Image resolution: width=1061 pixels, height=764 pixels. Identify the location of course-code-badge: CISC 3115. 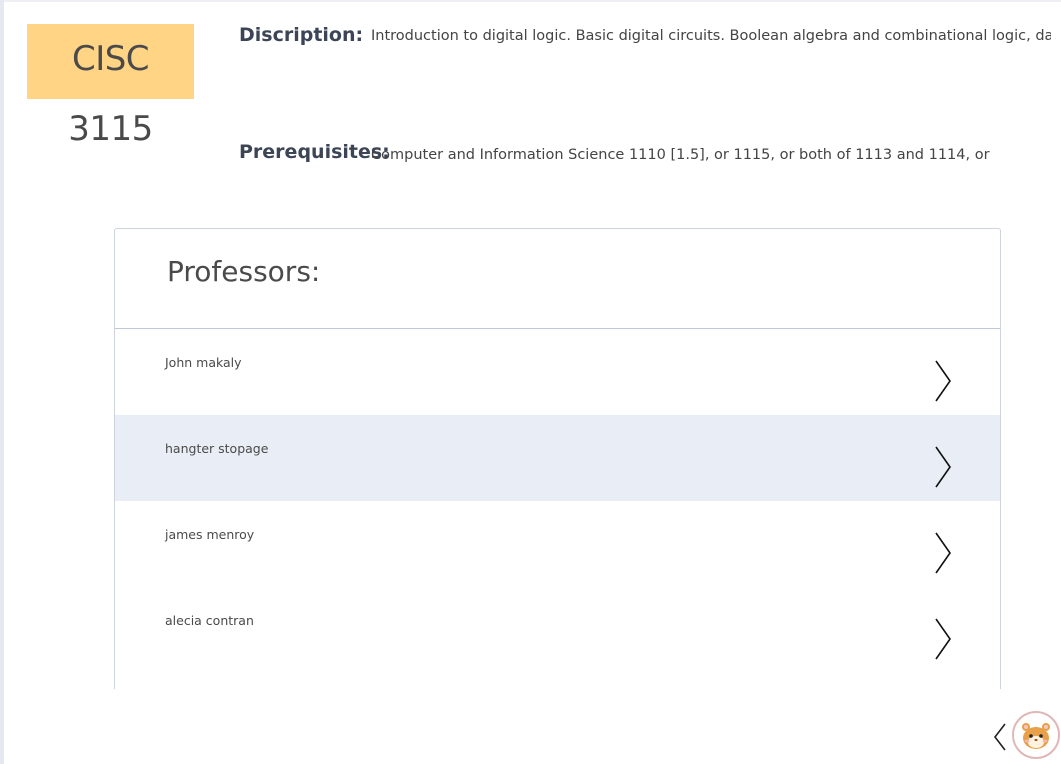
(110, 86).